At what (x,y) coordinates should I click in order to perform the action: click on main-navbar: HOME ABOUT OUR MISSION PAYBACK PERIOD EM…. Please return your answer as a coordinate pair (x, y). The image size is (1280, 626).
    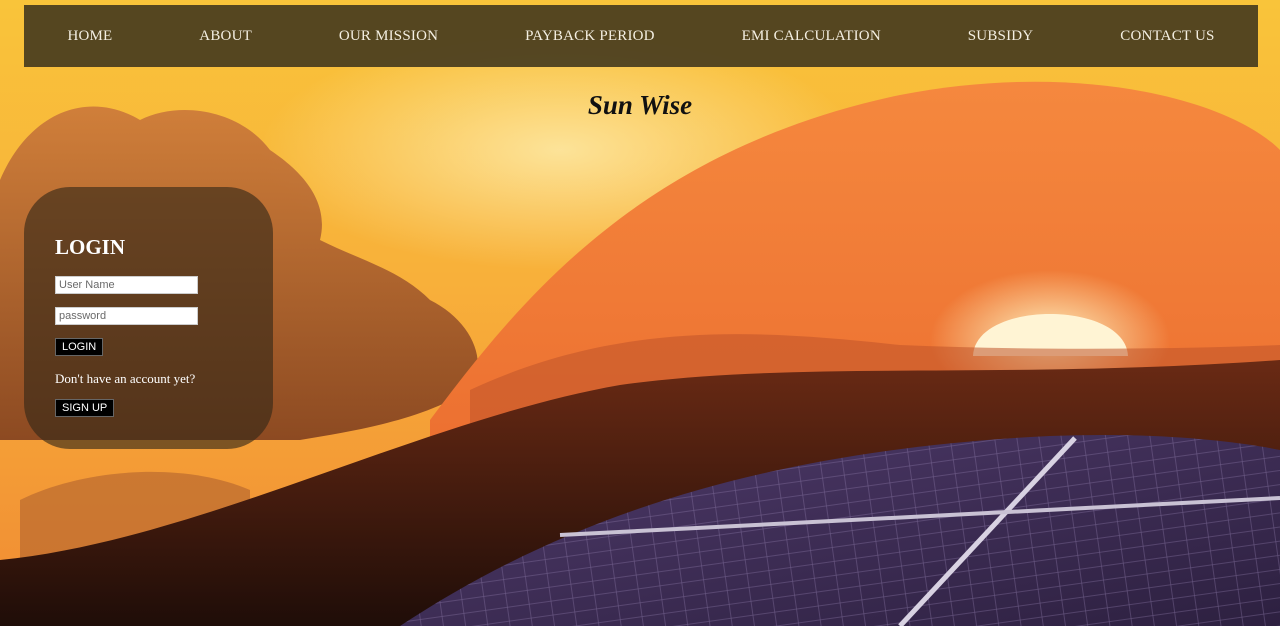
    Looking at the image, I should click on (641, 36).